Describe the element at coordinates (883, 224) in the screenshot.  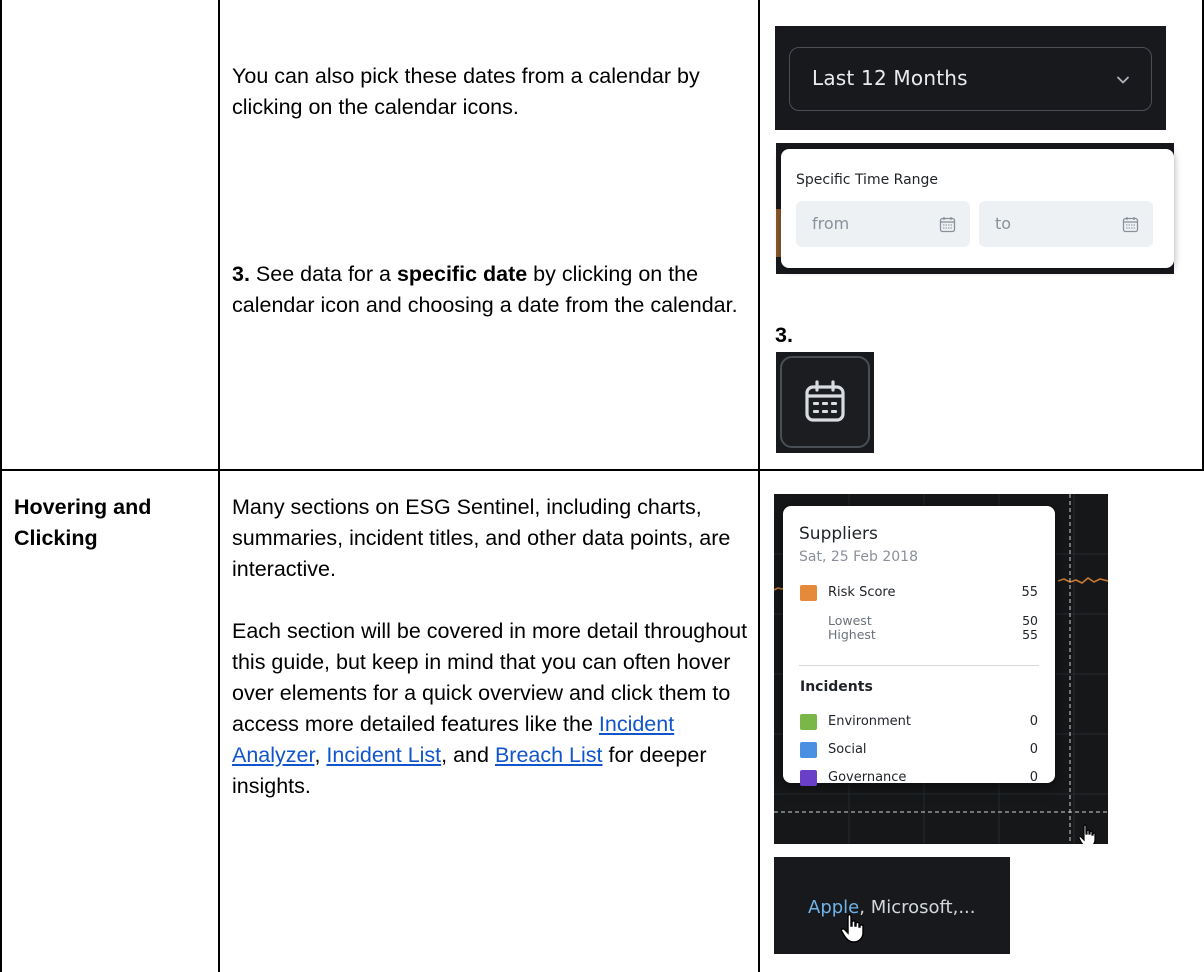
I see `from-date-field: from` at that location.